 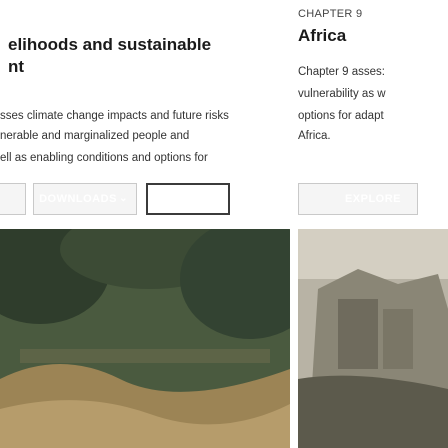 What do you see at coordinates (314, 136) in the screenshot?
I see `chapter-description-line: Africa.` at bounding box center [314, 136].